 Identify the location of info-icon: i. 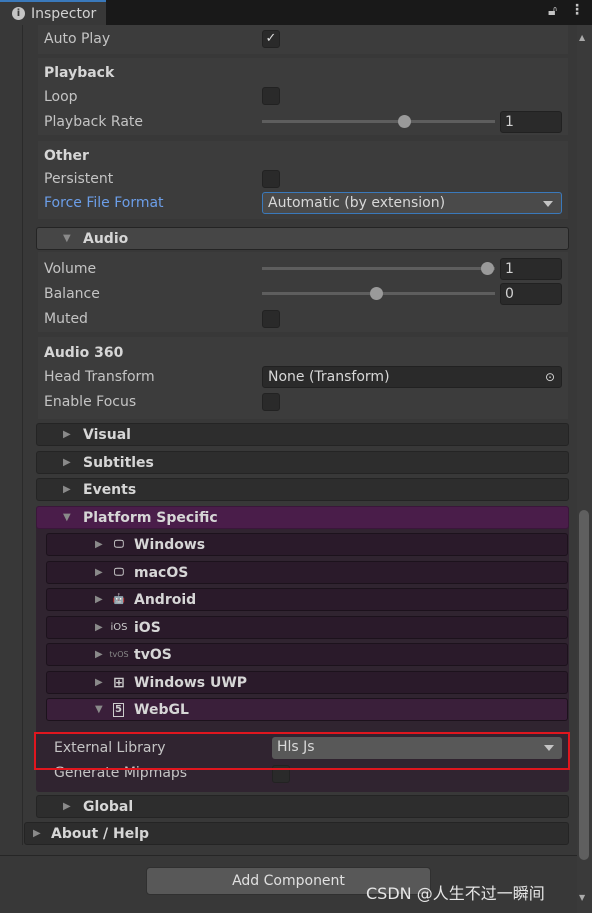
(18, 13).